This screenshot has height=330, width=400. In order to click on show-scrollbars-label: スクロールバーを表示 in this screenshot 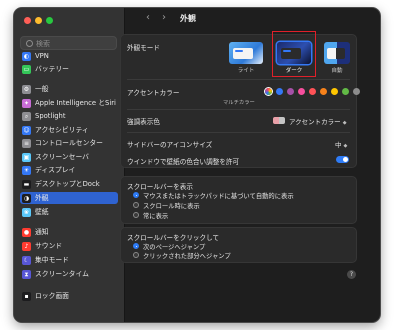, I will do `click(160, 187)`.